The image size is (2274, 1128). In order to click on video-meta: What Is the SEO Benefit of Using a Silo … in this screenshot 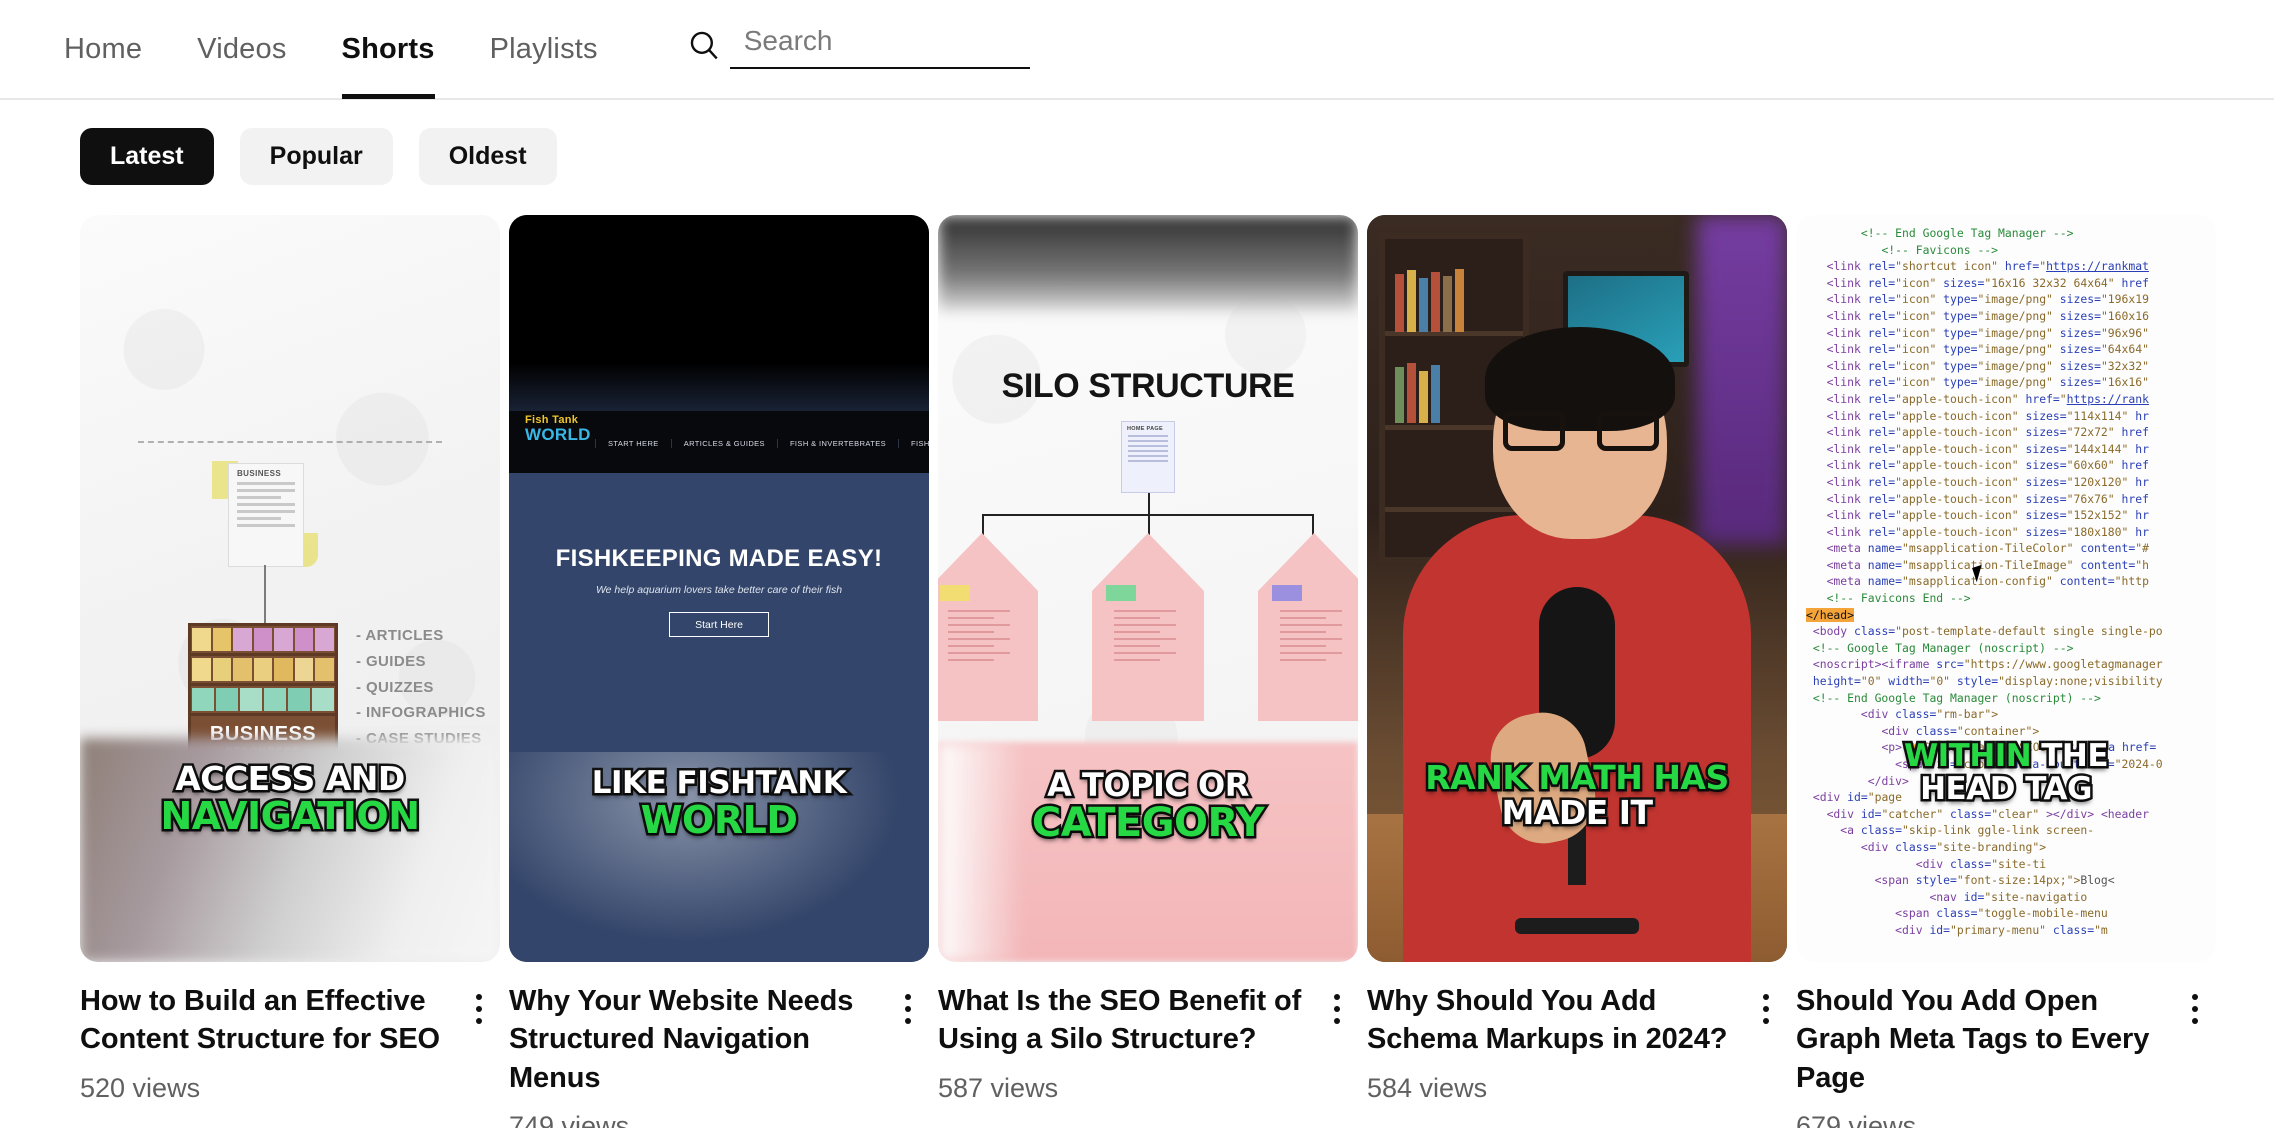, I will do `click(1148, 1033)`.